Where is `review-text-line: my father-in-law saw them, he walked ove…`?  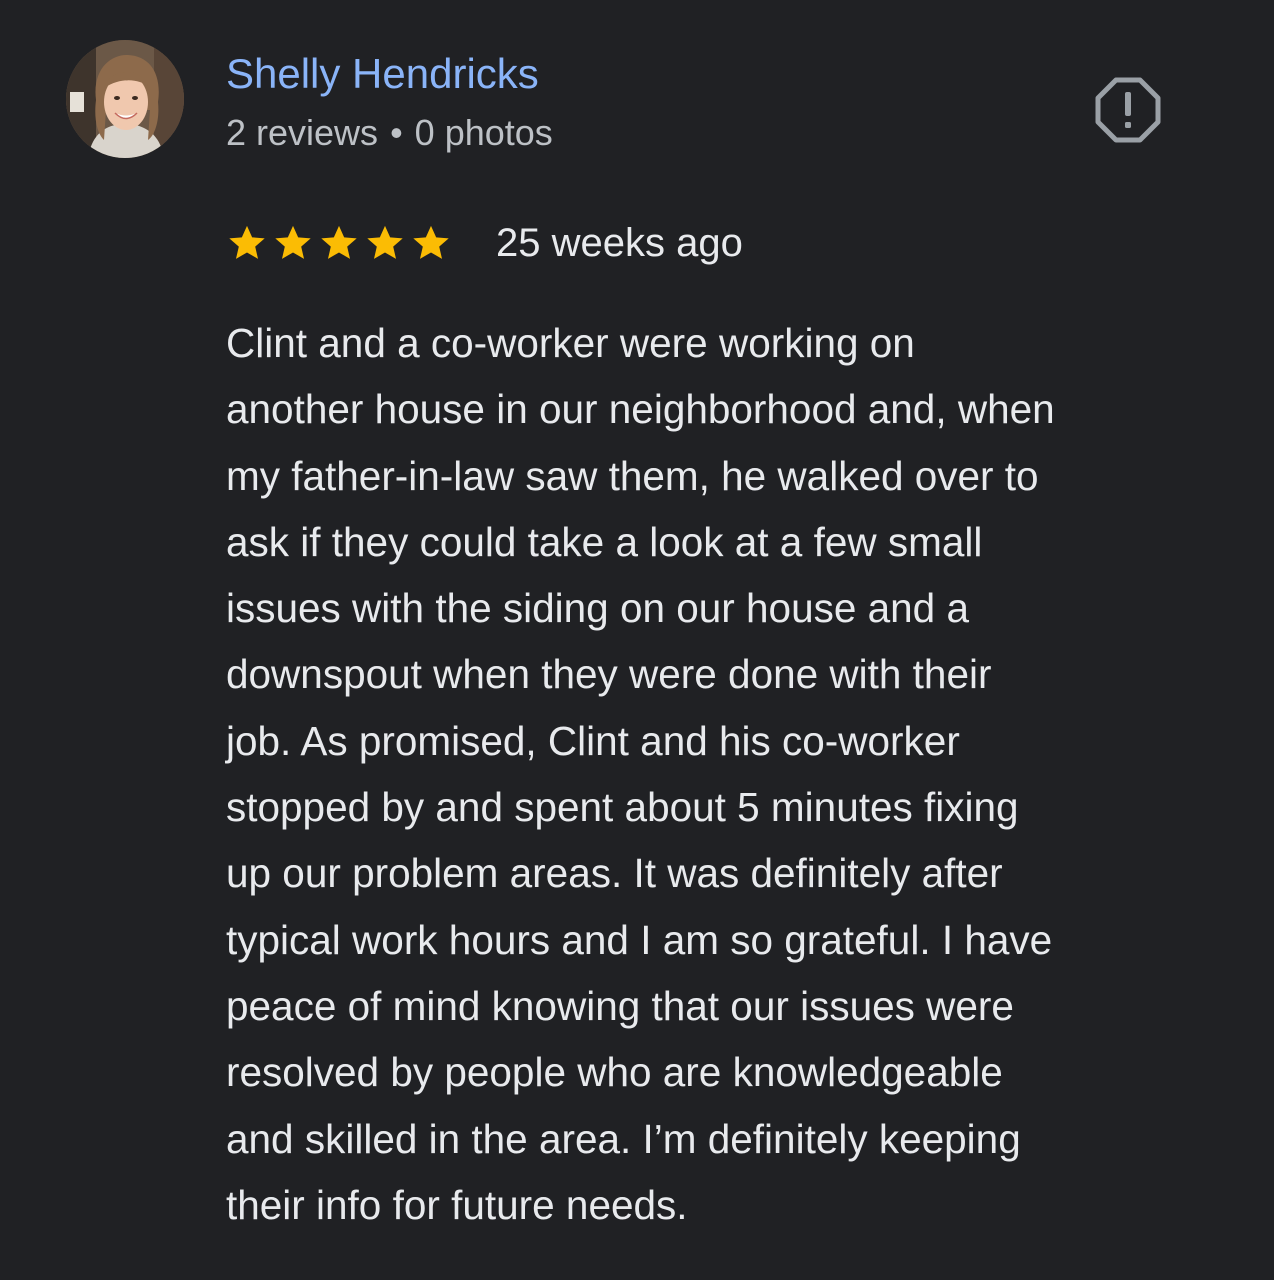 review-text-line: my father-in-law saw them, he walked ove… is located at coordinates (632, 475).